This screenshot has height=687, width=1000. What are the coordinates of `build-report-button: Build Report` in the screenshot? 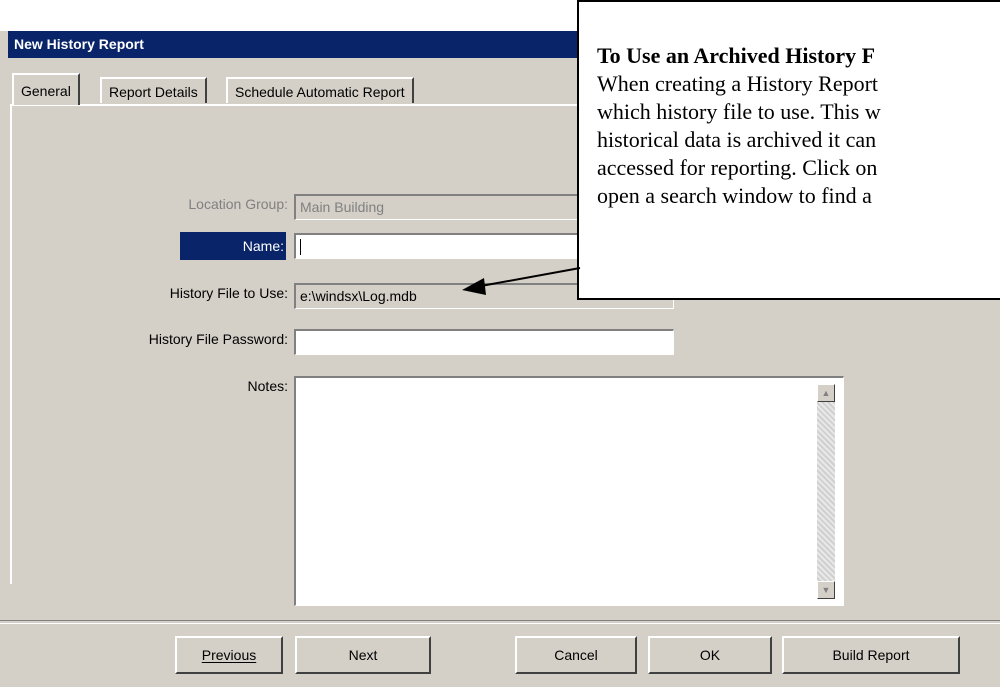 It's located at (871, 655).